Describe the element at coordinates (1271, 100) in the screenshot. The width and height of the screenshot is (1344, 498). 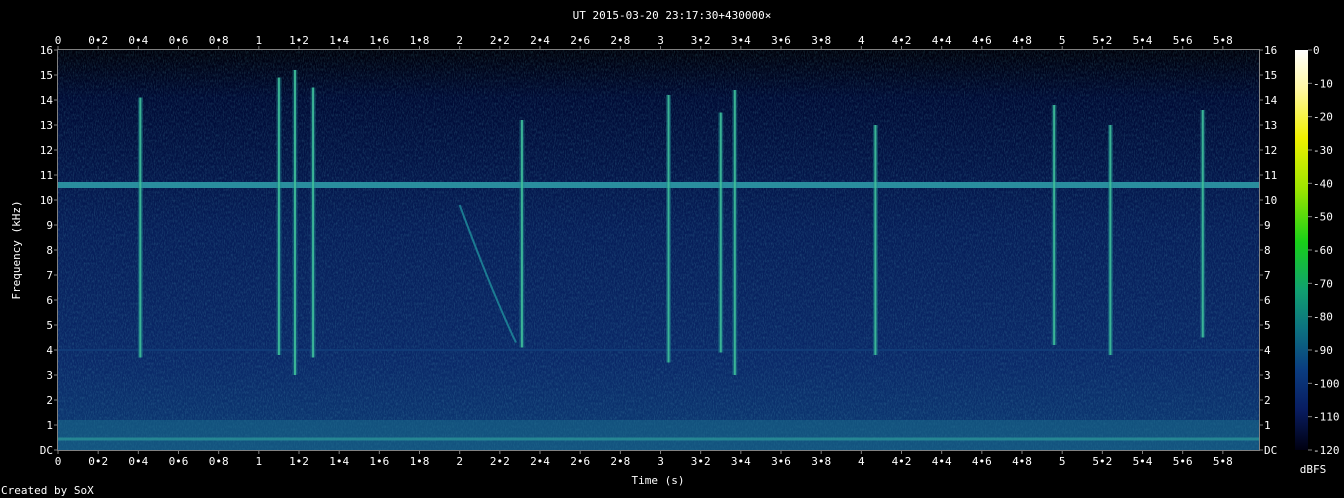
I see `y-tick-label-right: 14` at that location.